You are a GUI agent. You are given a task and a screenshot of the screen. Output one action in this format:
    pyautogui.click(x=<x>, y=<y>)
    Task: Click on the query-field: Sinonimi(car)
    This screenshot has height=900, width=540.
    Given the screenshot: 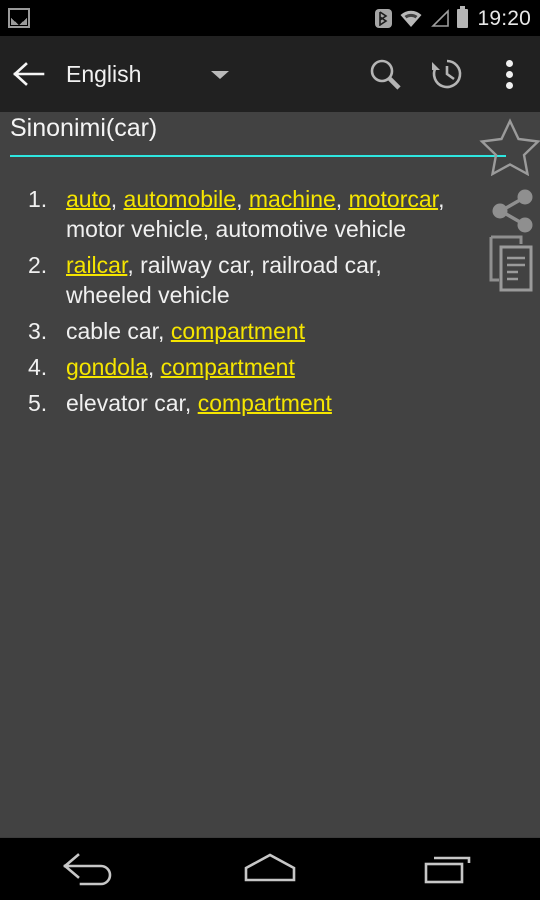 What is the action you would take?
    pyautogui.click(x=270, y=136)
    